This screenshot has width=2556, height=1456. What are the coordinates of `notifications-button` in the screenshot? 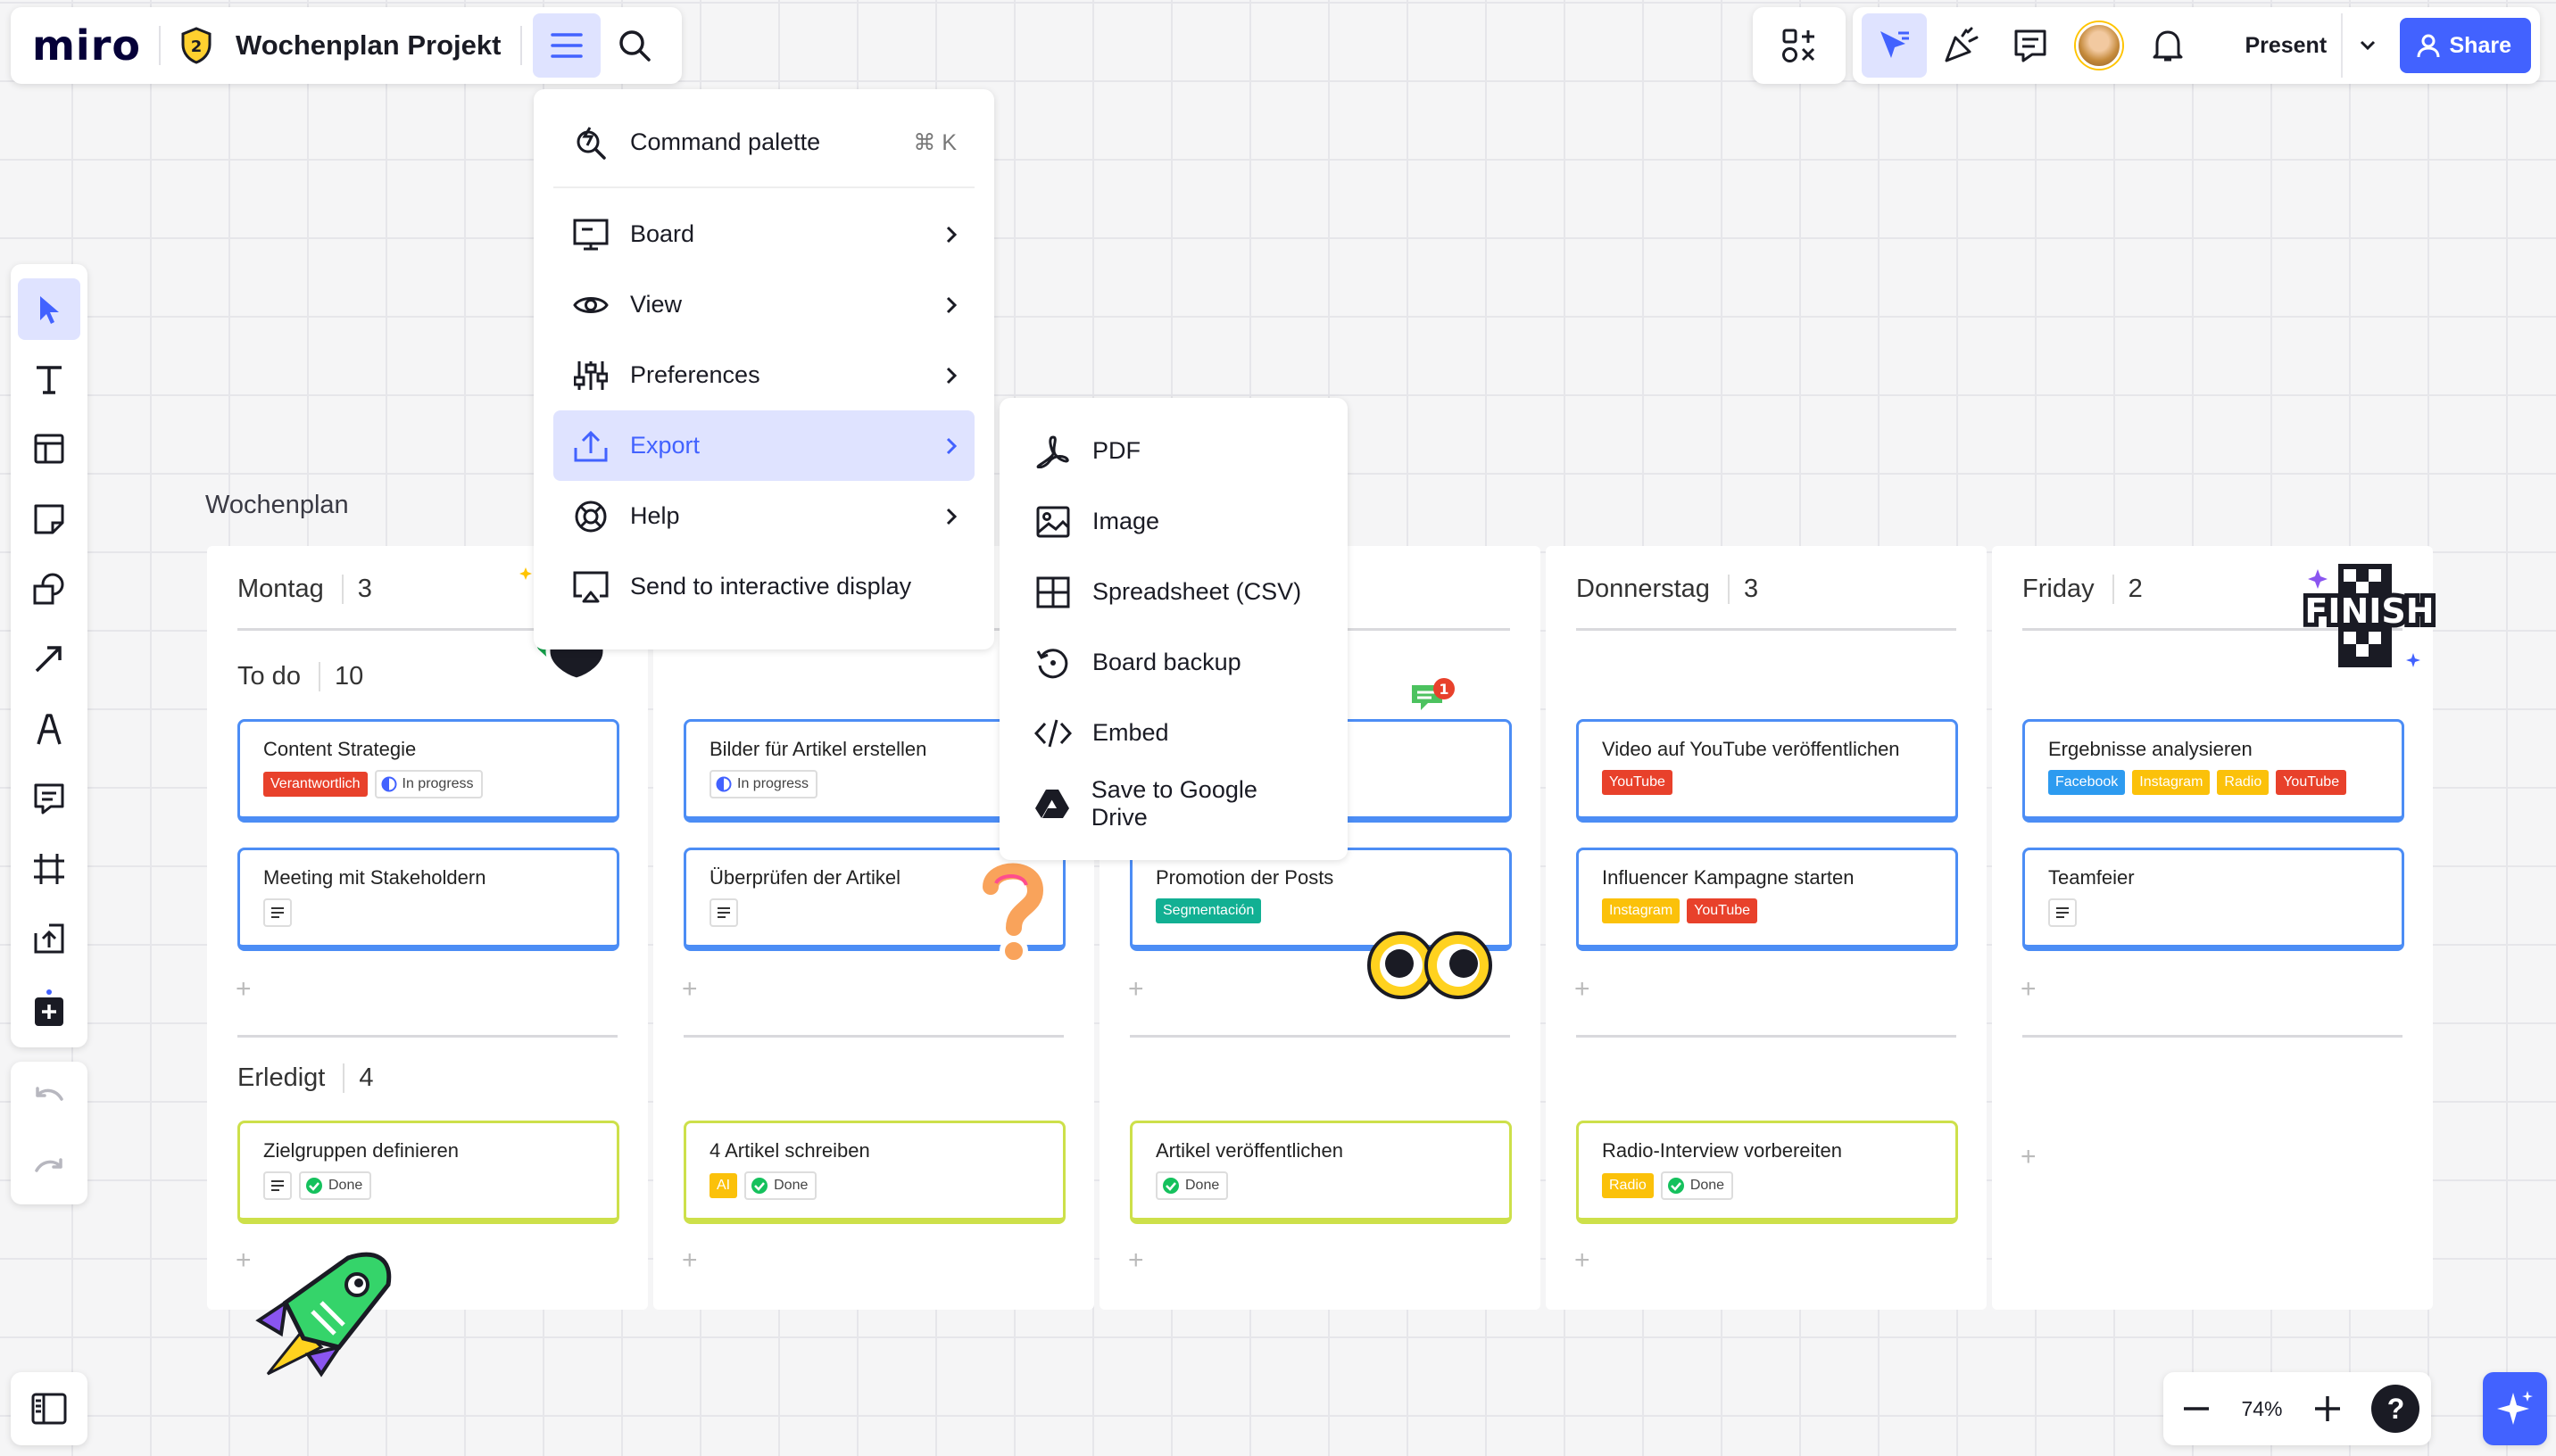 It's located at (2167, 45).